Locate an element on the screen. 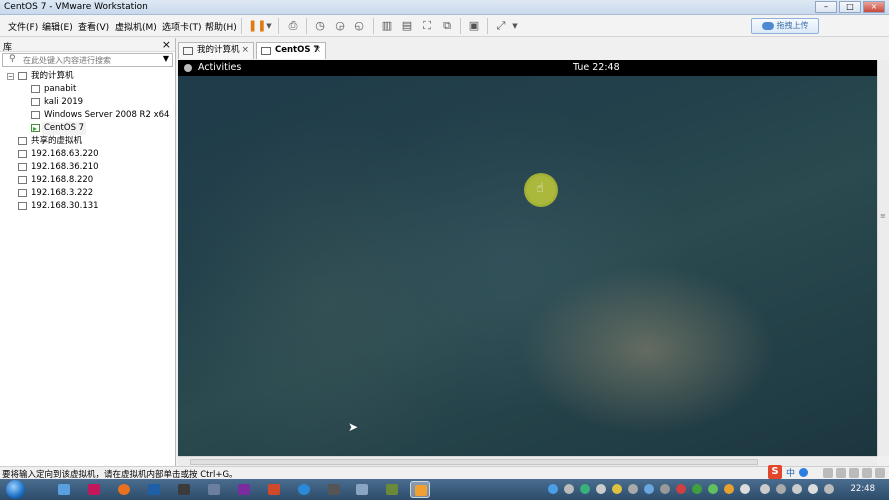 Image resolution: width=889 pixels, height=500 pixels. tree-item-remote-host: 192.168.63.220 is located at coordinates (87, 154).